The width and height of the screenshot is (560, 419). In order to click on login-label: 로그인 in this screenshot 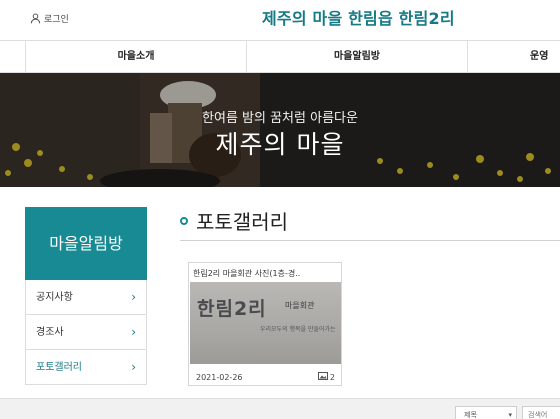, I will do `click(56, 20)`.